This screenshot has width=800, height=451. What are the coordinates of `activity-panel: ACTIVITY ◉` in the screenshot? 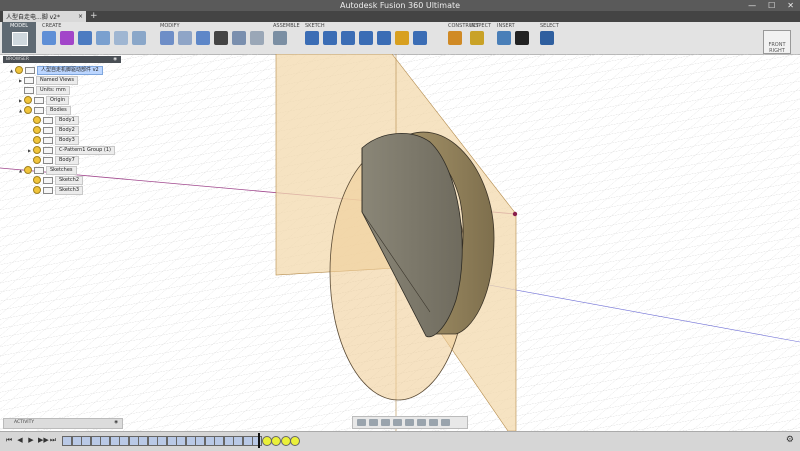 It's located at (63, 423).